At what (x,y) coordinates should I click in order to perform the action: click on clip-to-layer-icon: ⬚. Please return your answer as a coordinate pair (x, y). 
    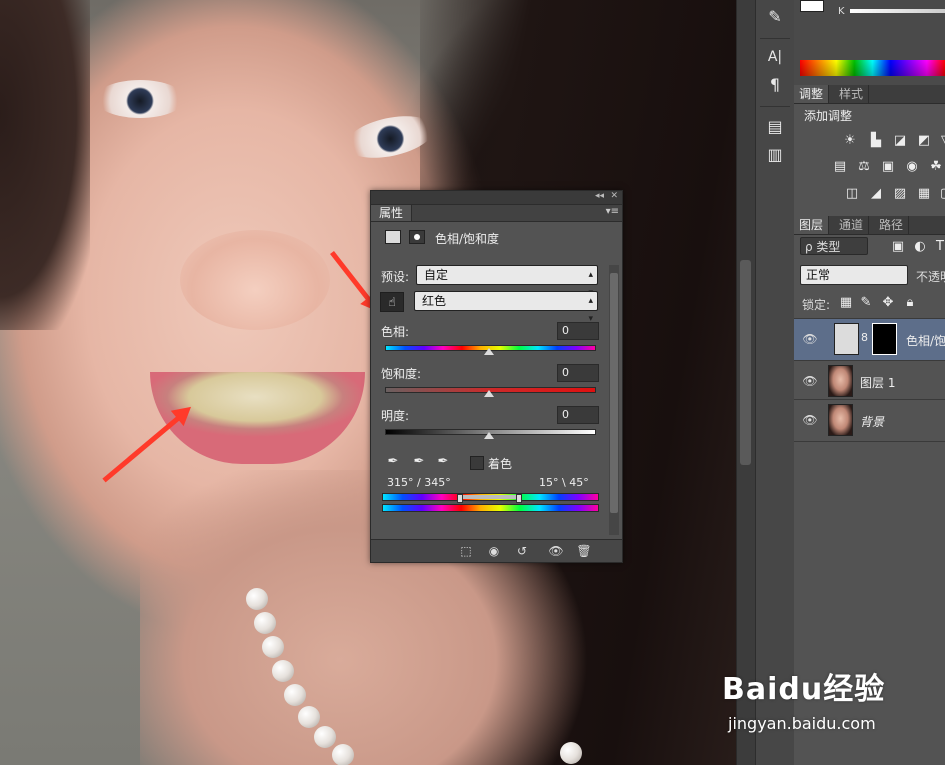
    Looking at the image, I should click on (466, 551).